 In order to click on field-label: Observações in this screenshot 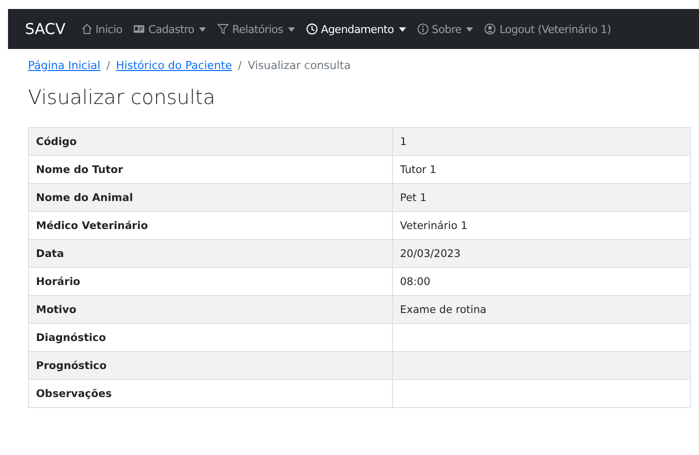, I will do `click(210, 394)`.